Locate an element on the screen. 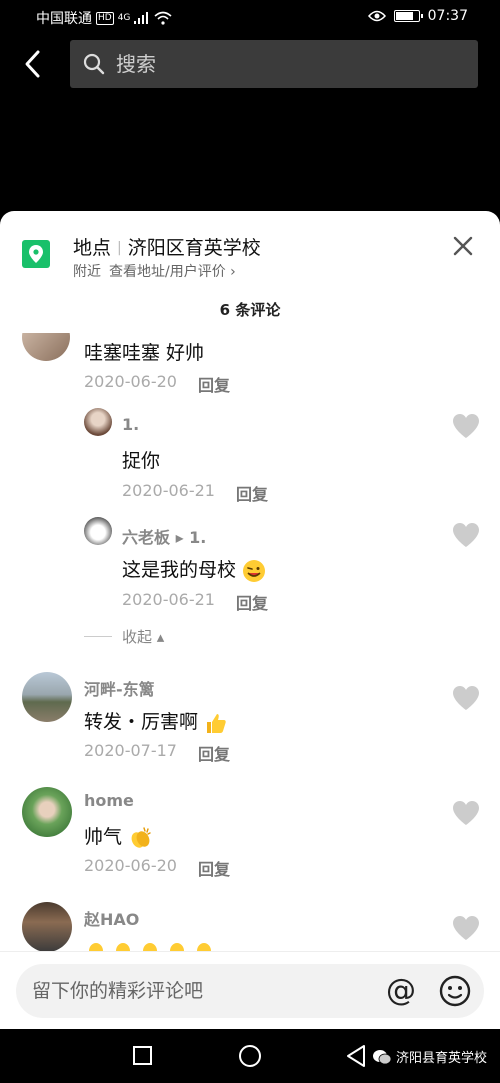 This screenshot has width=500, height=1083. search-input is located at coordinates (286, 64).